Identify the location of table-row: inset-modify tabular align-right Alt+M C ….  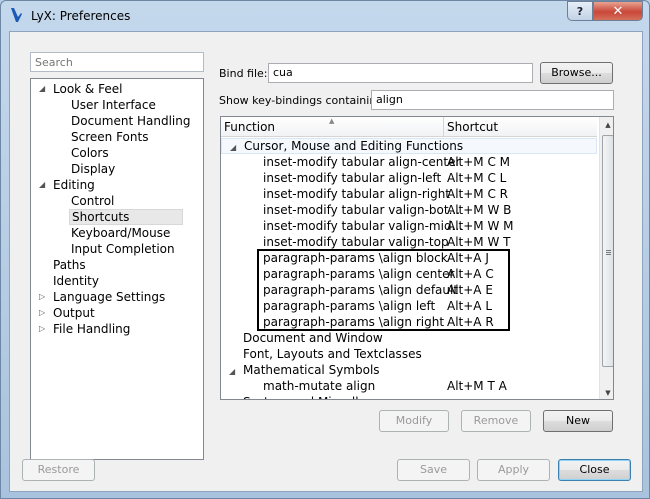
(409, 194).